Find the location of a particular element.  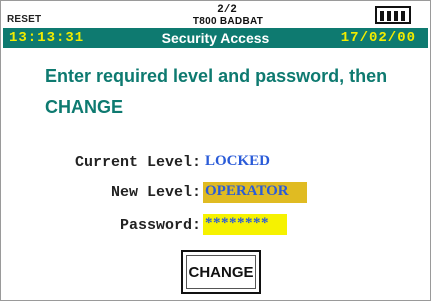

current-level-label: Current Level: is located at coordinates (137, 162).